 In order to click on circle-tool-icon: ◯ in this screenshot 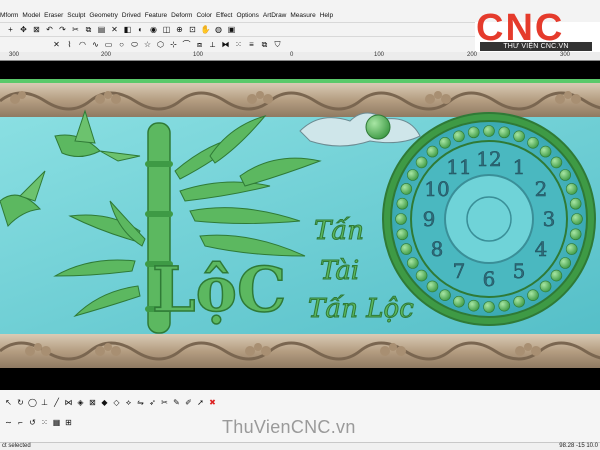, I will do `click(32, 402)`.